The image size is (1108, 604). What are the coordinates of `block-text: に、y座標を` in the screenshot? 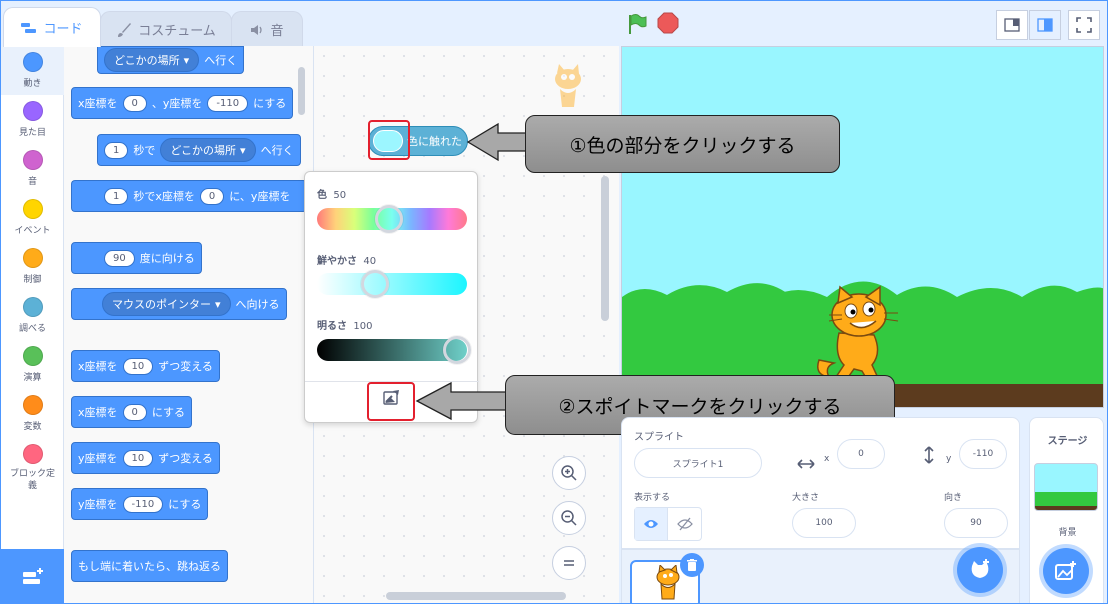 It's located at (260, 196).